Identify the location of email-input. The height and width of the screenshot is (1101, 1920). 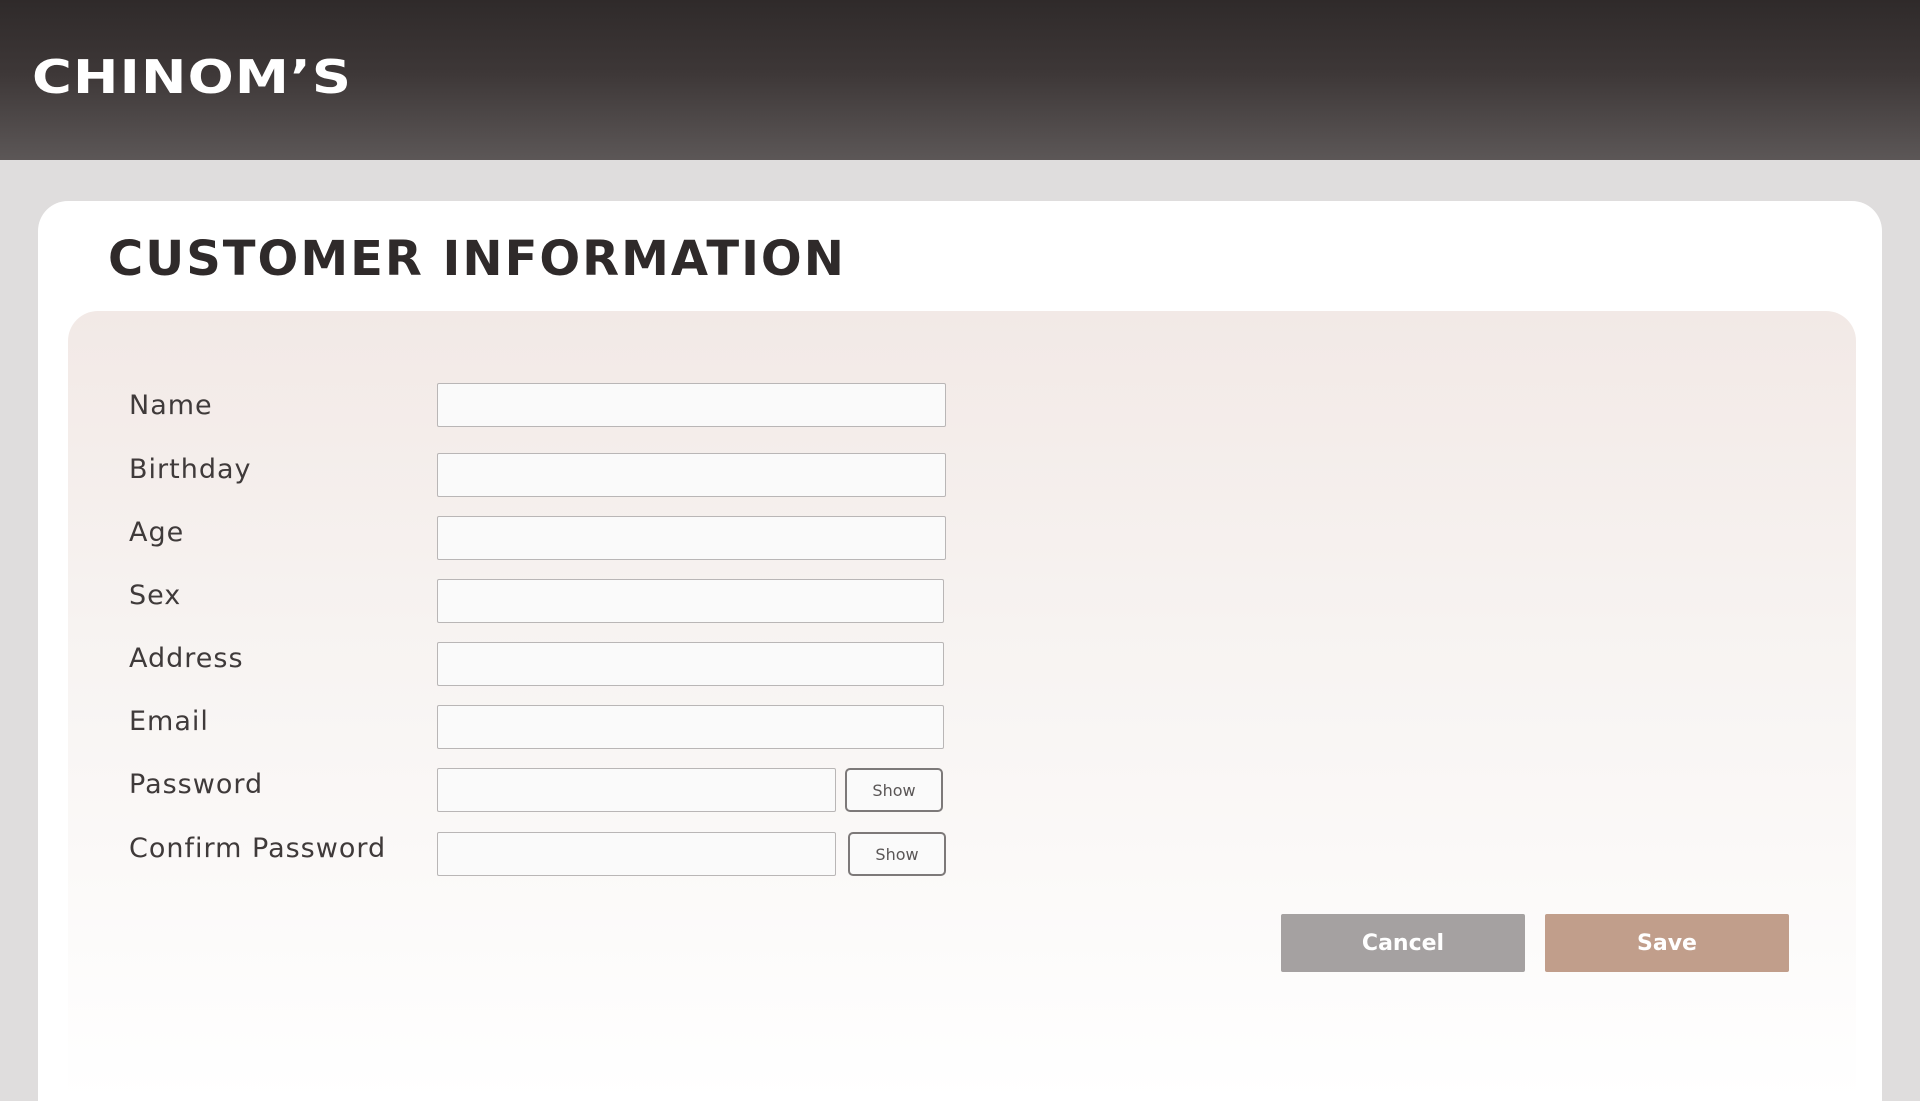
(690, 727).